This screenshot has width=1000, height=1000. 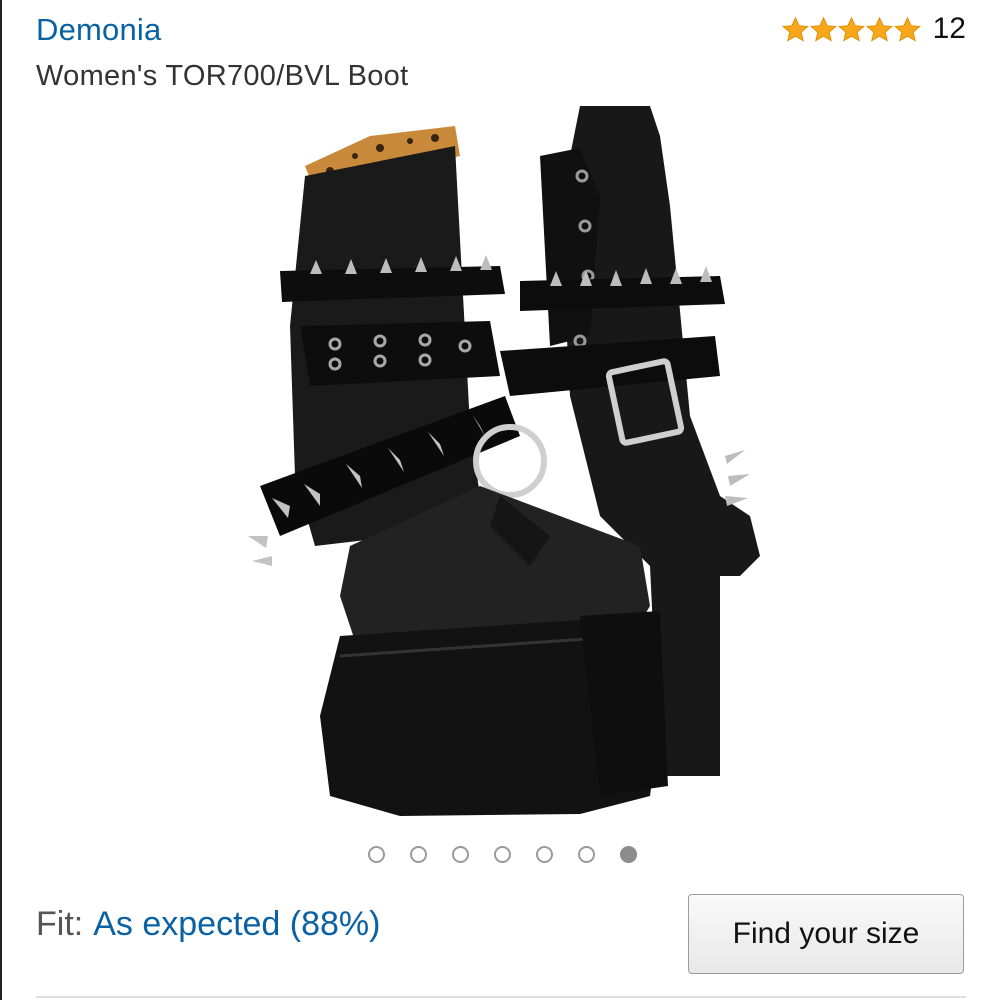 I want to click on fit-info: Fit: As expected (88%), so click(x=208, y=924).